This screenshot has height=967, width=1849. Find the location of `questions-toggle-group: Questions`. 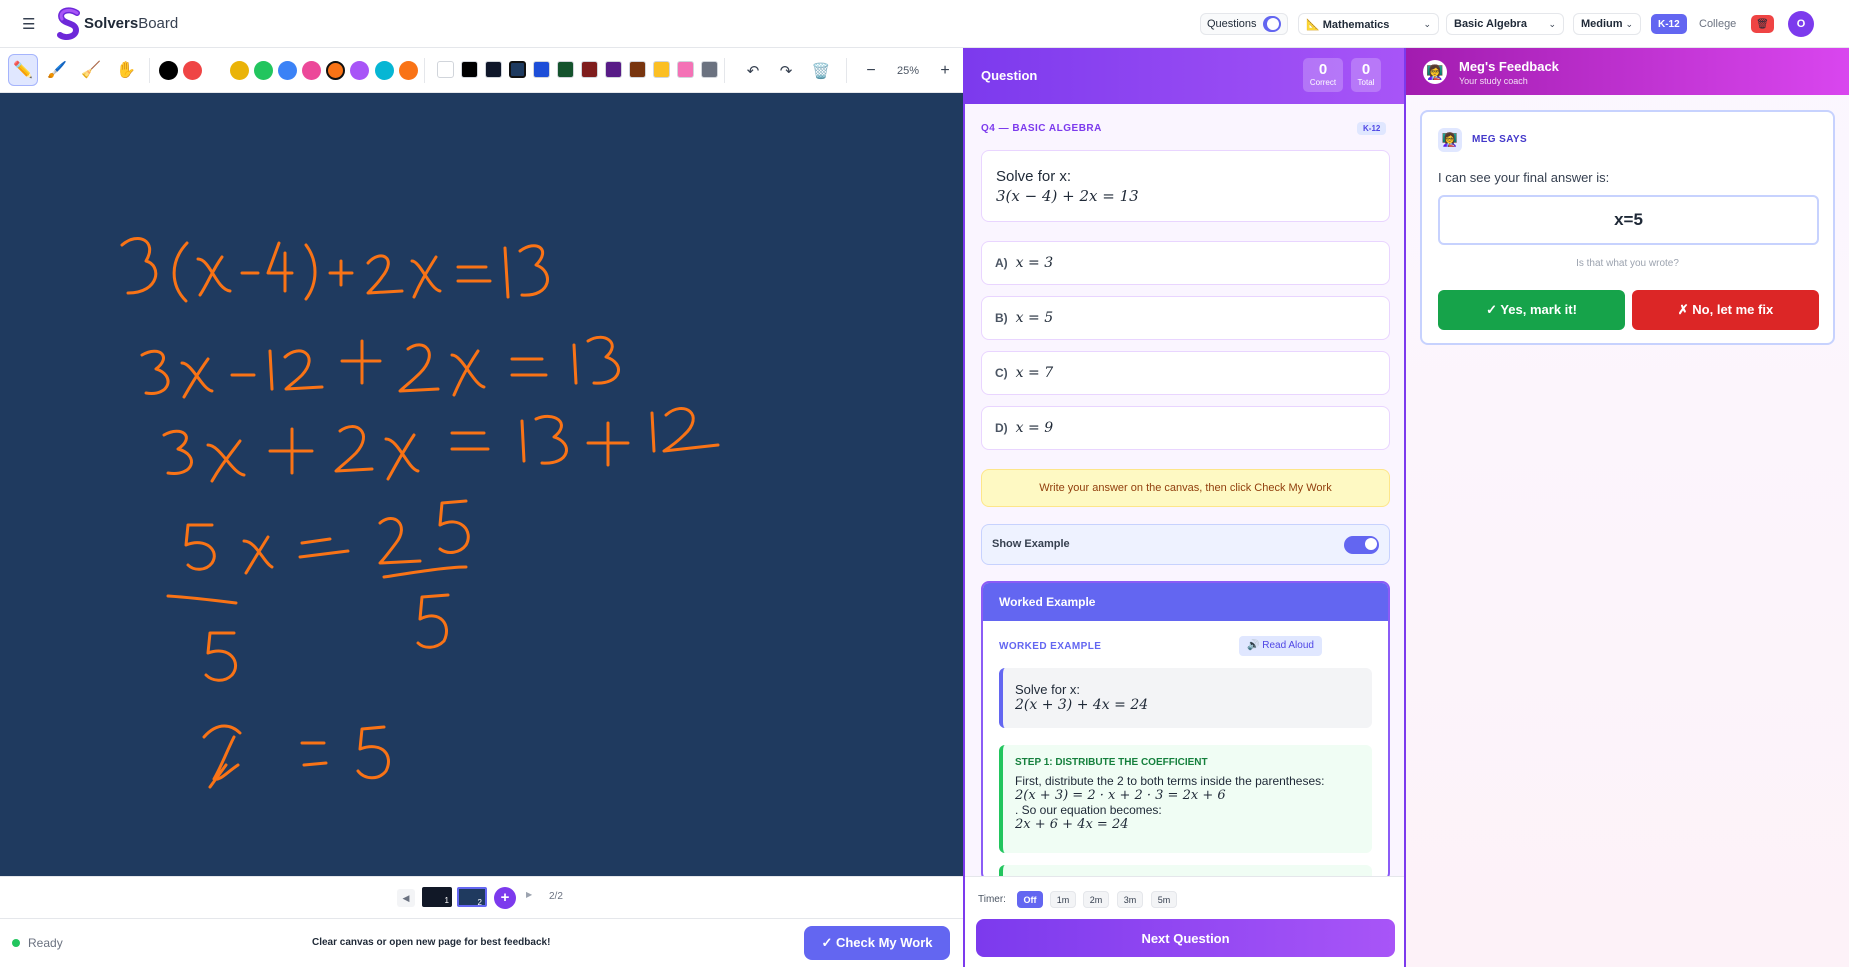

questions-toggle-group: Questions is located at coordinates (1244, 24).